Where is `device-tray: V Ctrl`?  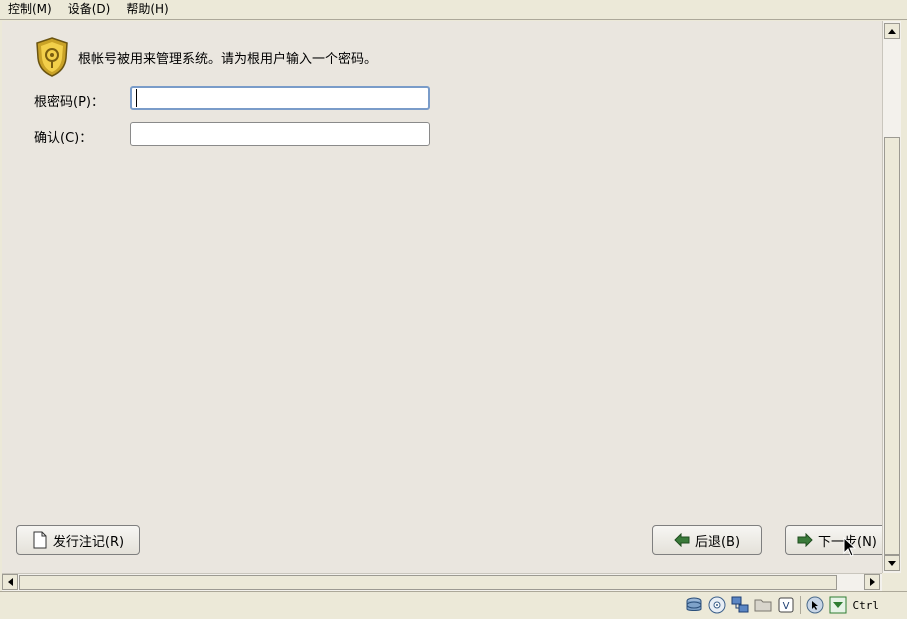
device-tray: V Ctrl is located at coordinates (782, 605).